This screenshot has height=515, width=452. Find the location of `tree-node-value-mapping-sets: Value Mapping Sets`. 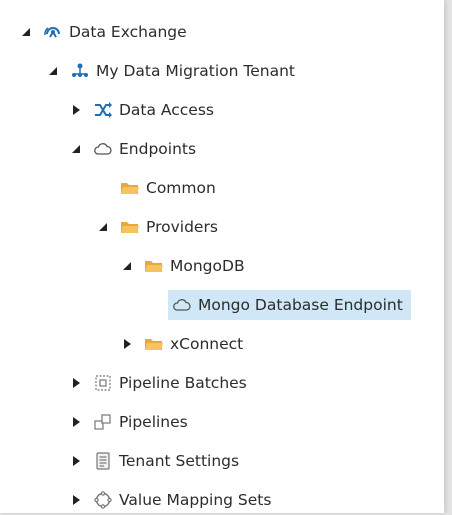

tree-node-value-mapping-sets: Value Mapping Sets is located at coordinates (170, 500).